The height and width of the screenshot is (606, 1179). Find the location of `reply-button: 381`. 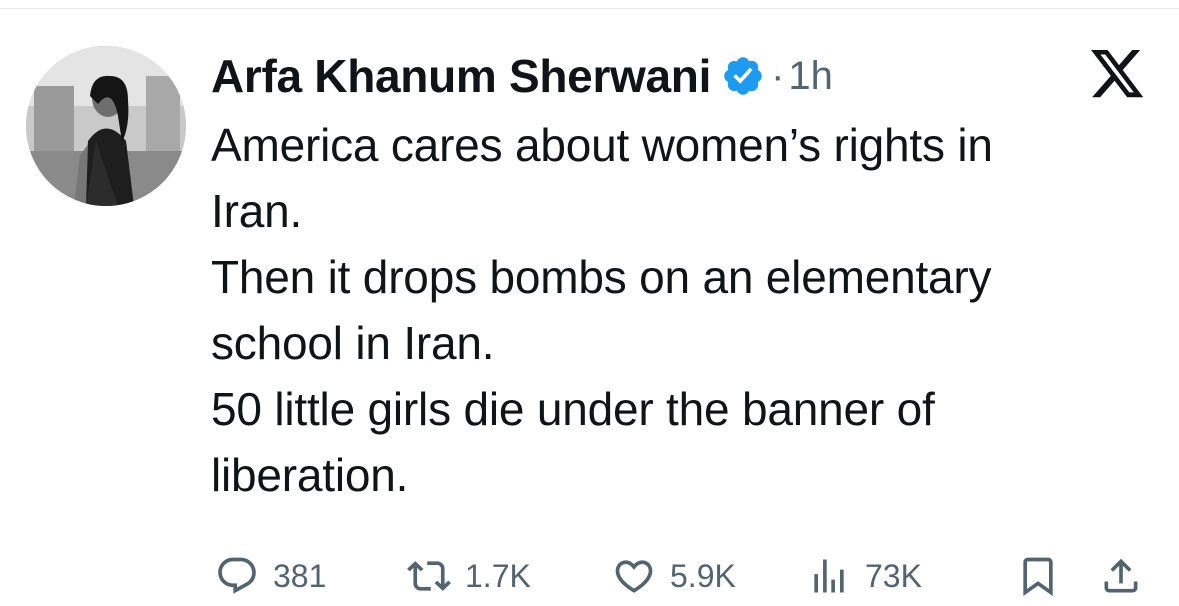

reply-button: 381 is located at coordinates (269, 576).